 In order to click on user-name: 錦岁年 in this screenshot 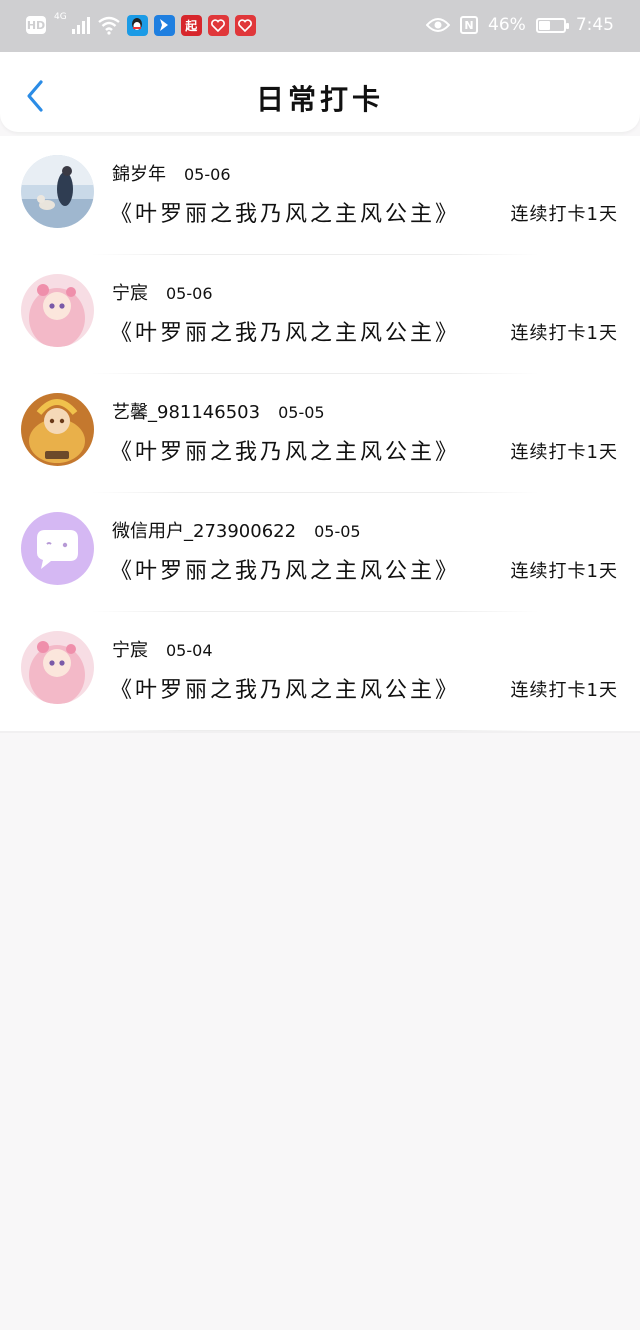, I will do `click(139, 174)`.